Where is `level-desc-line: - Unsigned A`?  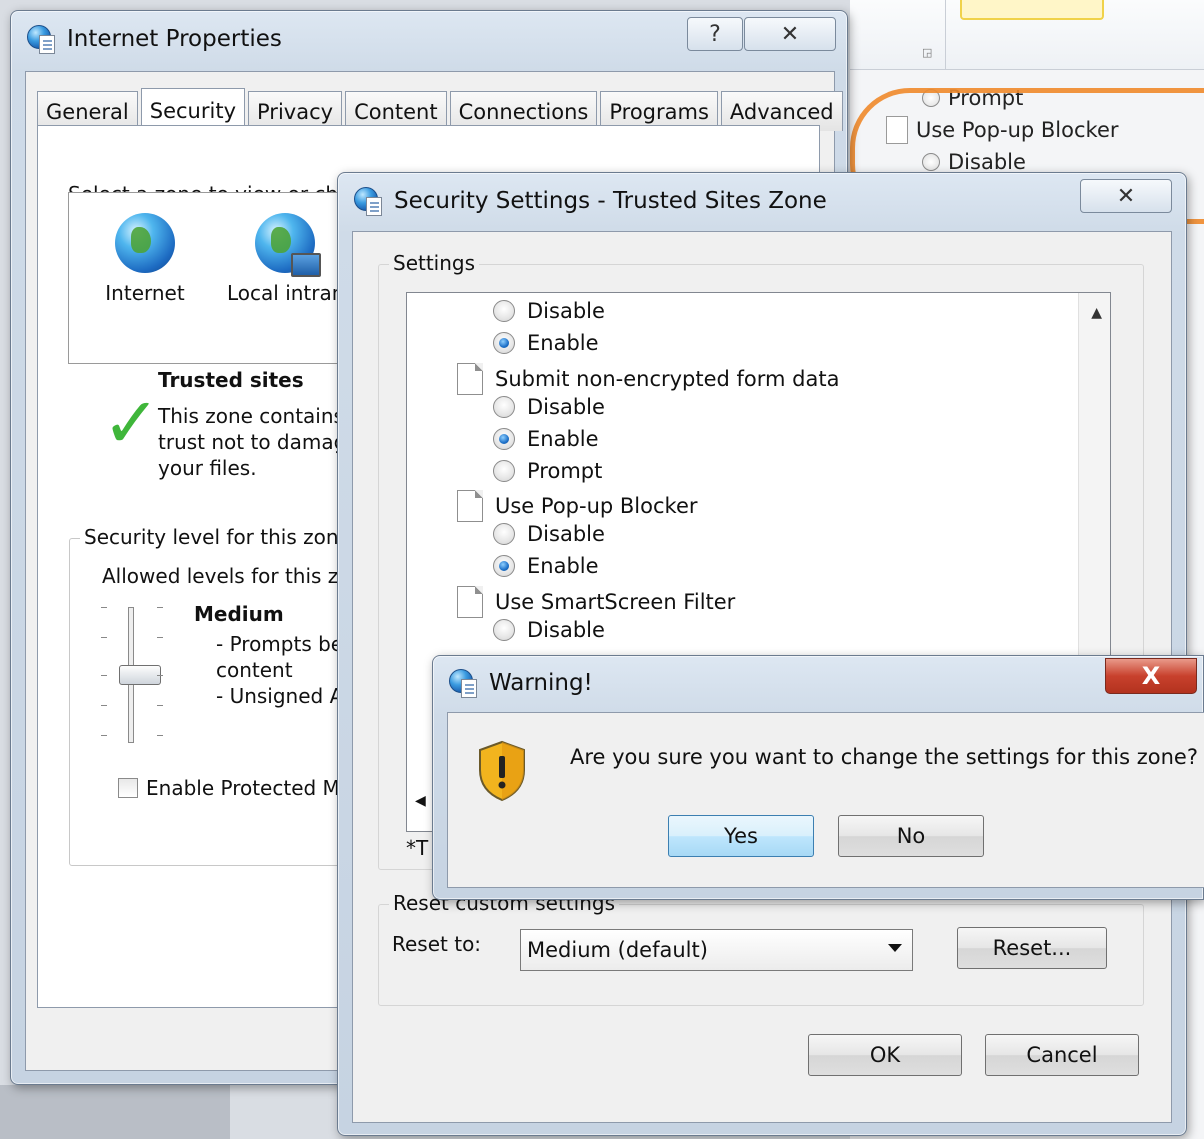
level-desc-line: - Unsigned A is located at coordinates (280, 696).